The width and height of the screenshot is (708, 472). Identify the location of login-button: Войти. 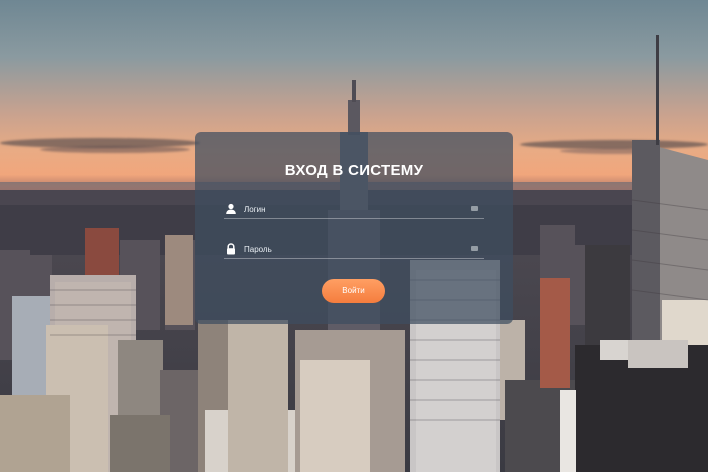
(353, 291).